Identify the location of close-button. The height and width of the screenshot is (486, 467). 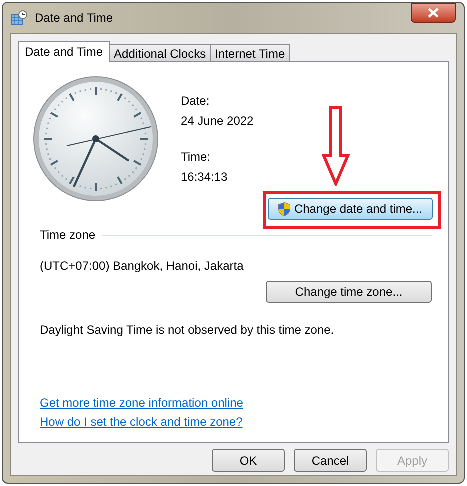
(433, 13).